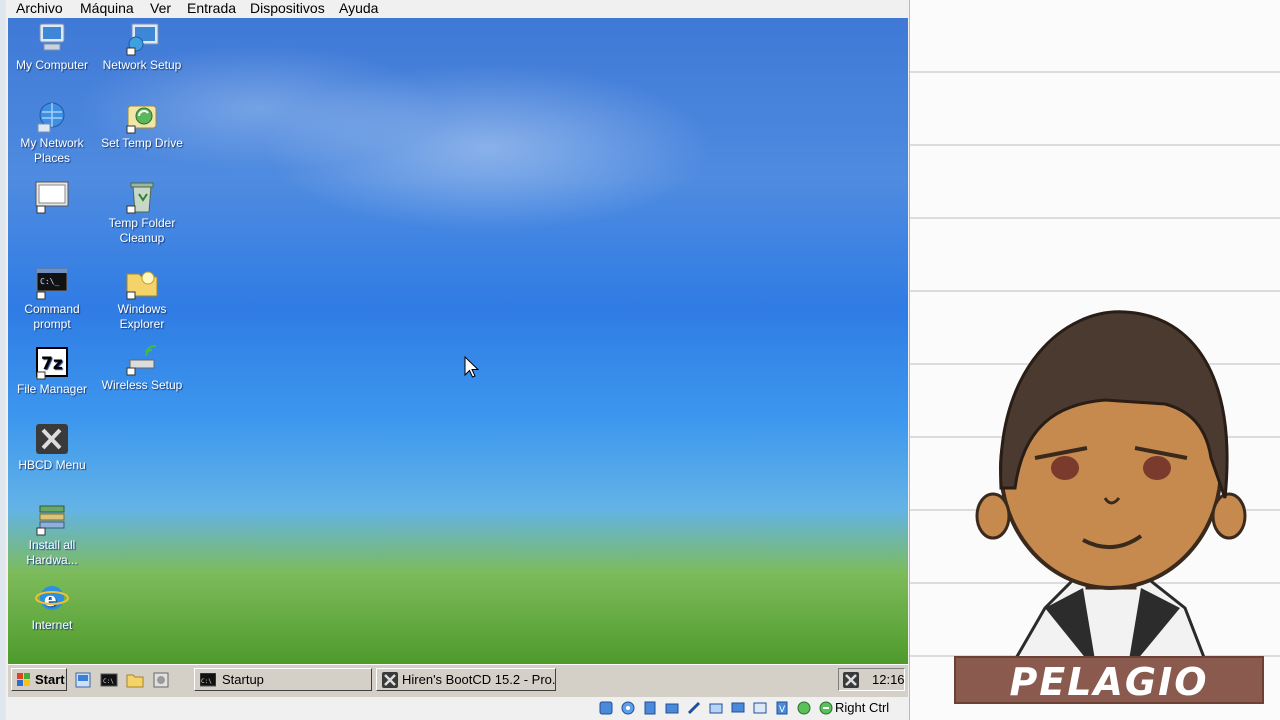 Image resolution: width=1280 pixels, height=720 pixels. Describe the element at coordinates (888, 679) in the screenshot. I see `clock: 12:16` at that location.